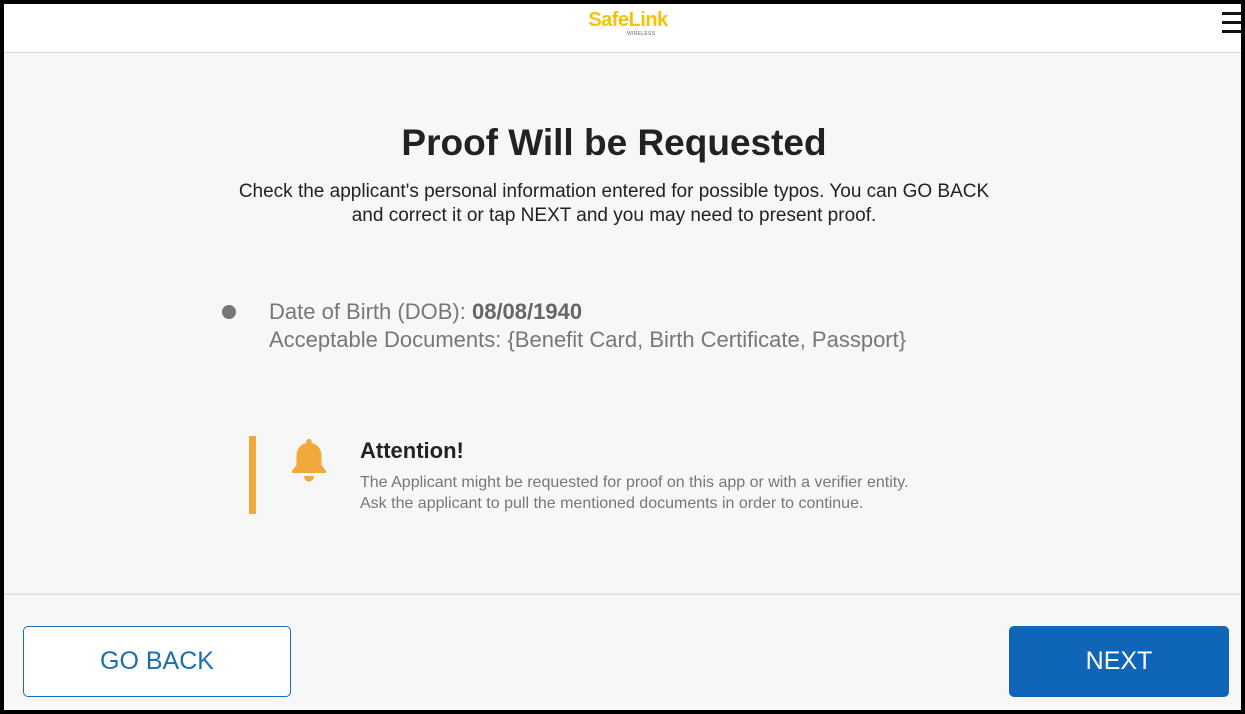 Image resolution: width=1245 pixels, height=714 pixels. What do you see at coordinates (252, 475) in the screenshot?
I see `alert-accent-bar` at bounding box center [252, 475].